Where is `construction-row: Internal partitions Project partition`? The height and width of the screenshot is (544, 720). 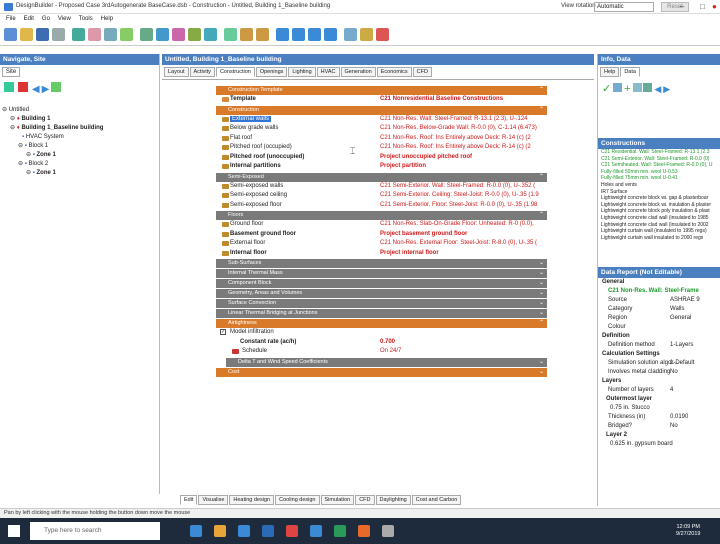
construction-row: Internal partitions Project partition is located at coordinates (381, 167).